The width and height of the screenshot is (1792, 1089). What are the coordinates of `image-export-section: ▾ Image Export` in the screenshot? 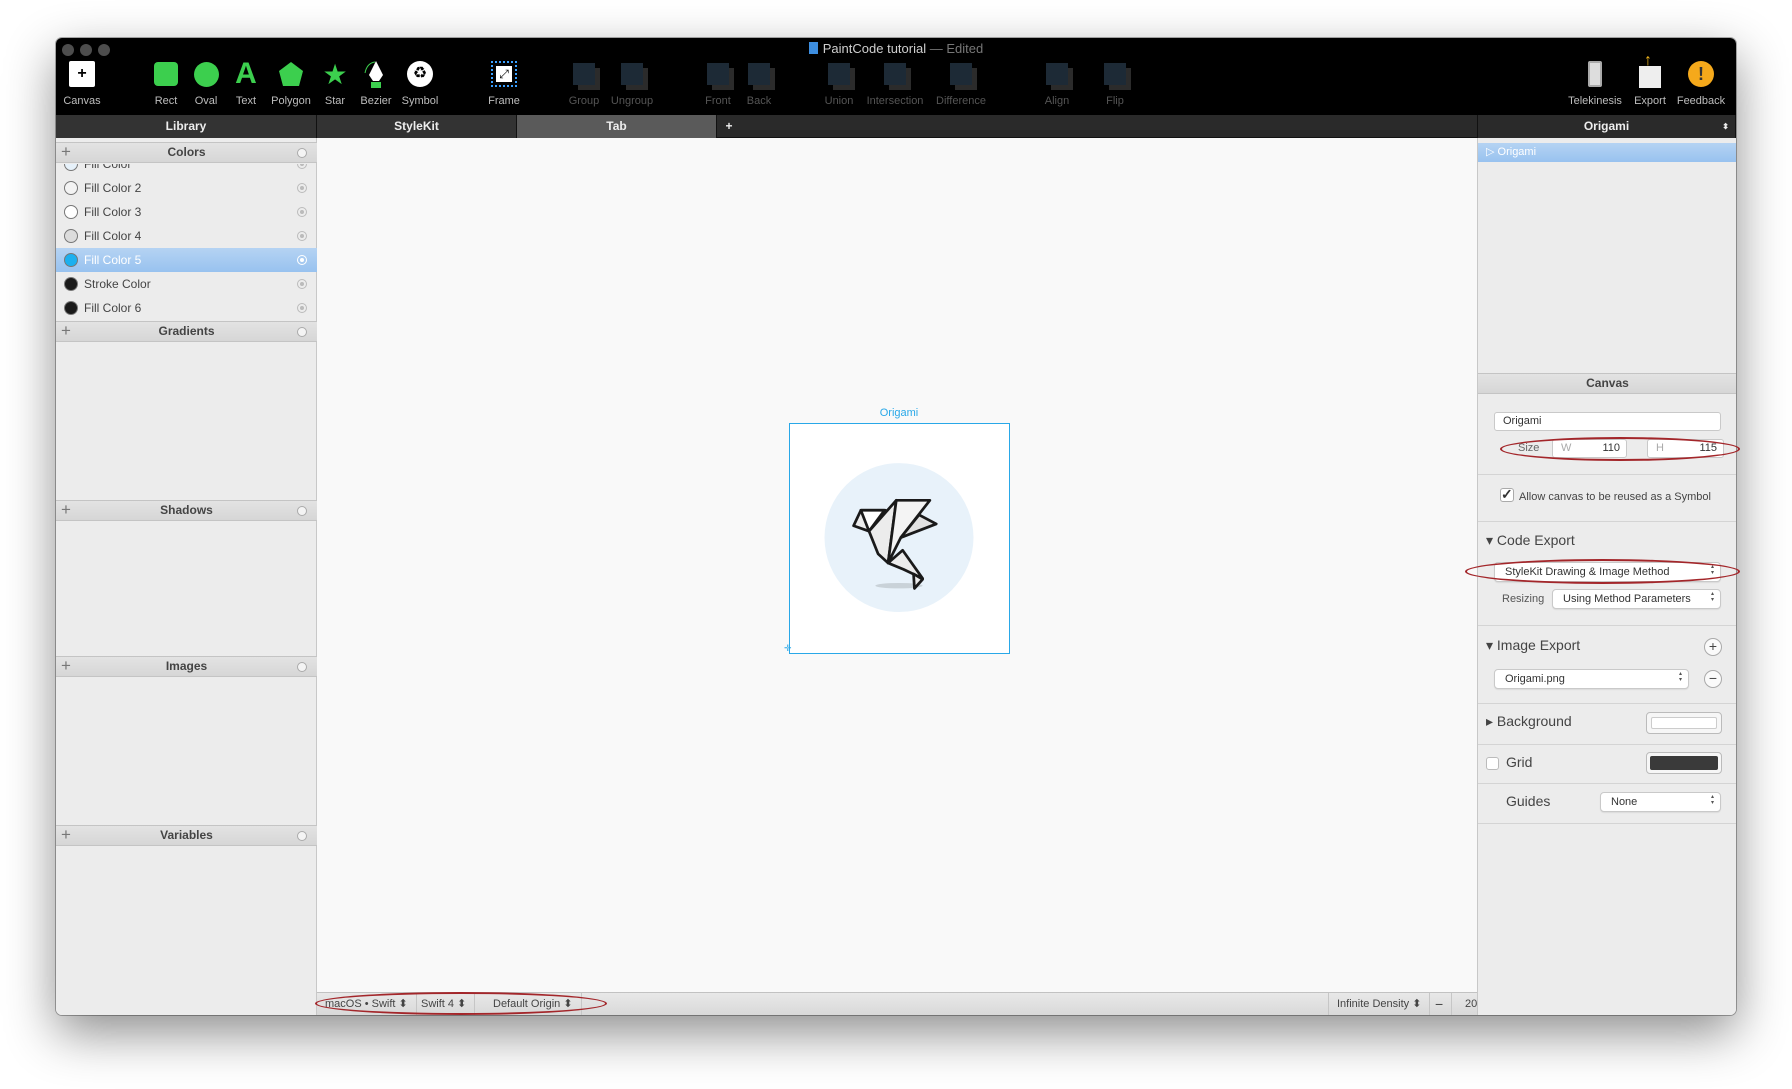 It's located at (1533, 645).